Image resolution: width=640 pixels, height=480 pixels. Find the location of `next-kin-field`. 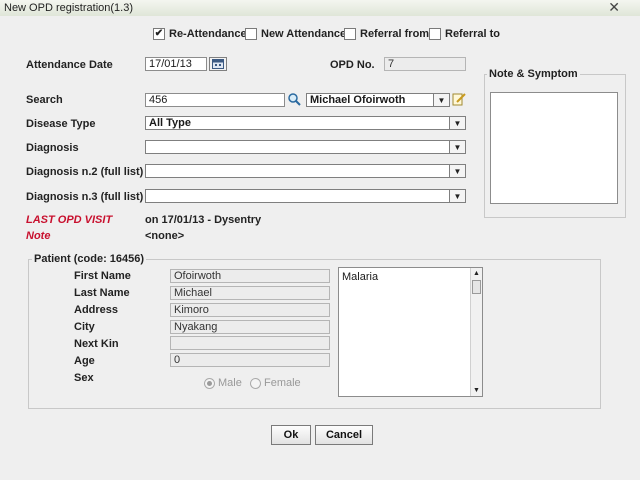

next-kin-field is located at coordinates (250, 343).